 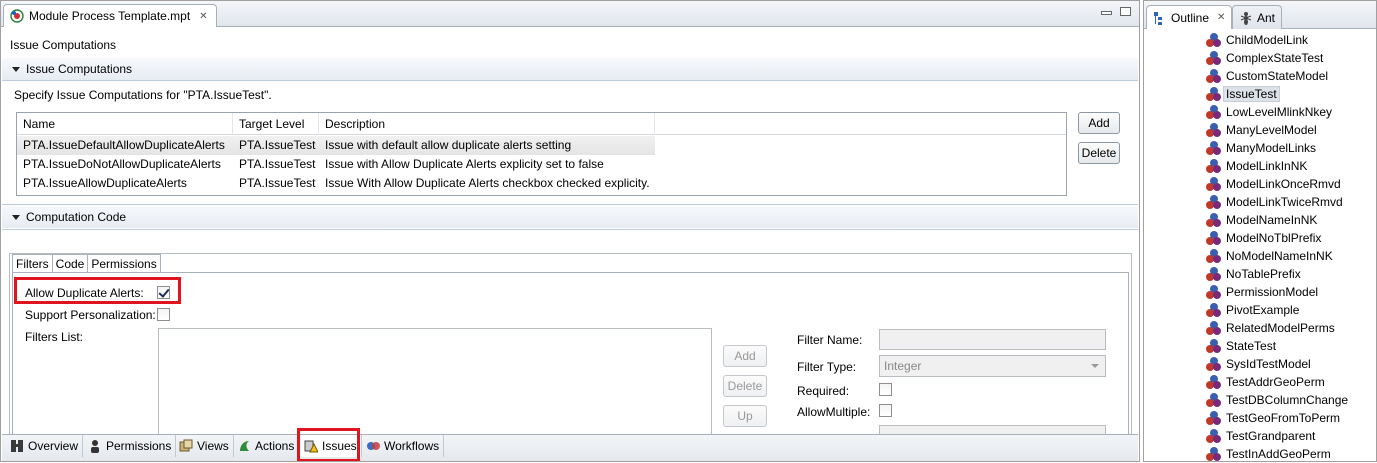 I want to click on tab-views: Views, so click(x=204, y=446).